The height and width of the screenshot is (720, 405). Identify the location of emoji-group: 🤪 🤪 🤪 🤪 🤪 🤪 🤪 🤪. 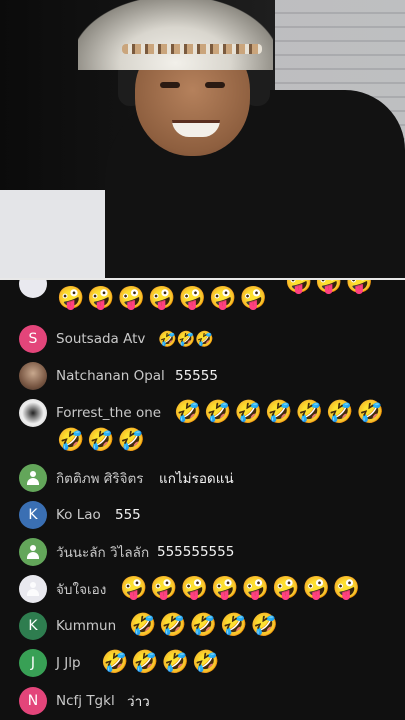
(241, 589).